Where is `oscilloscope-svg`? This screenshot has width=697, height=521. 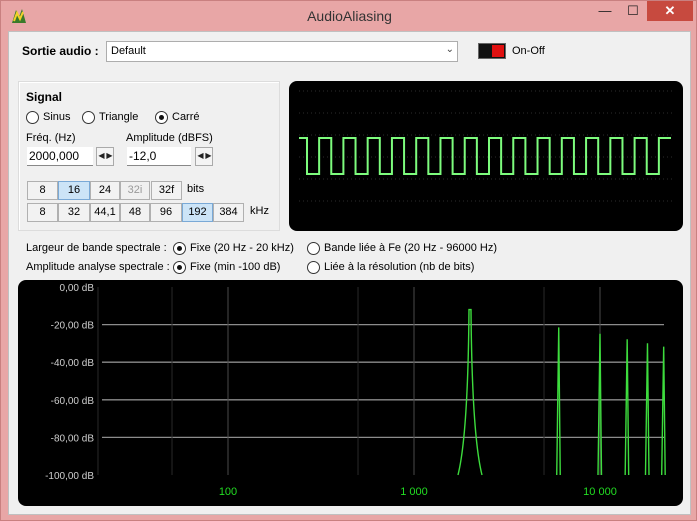 oscilloscope-svg is located at coordinates (486, 146).